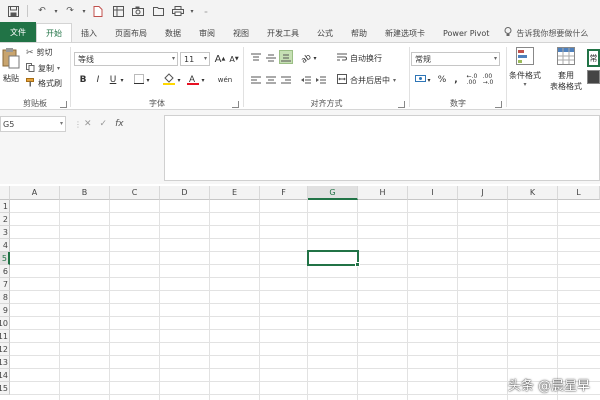 Image resolution: width=600 pixels, height=400 pixels. What do you see at coordinates (286, 57) in the screenshot?
I see `align-bottom-button` at bounding box center [286, 57].